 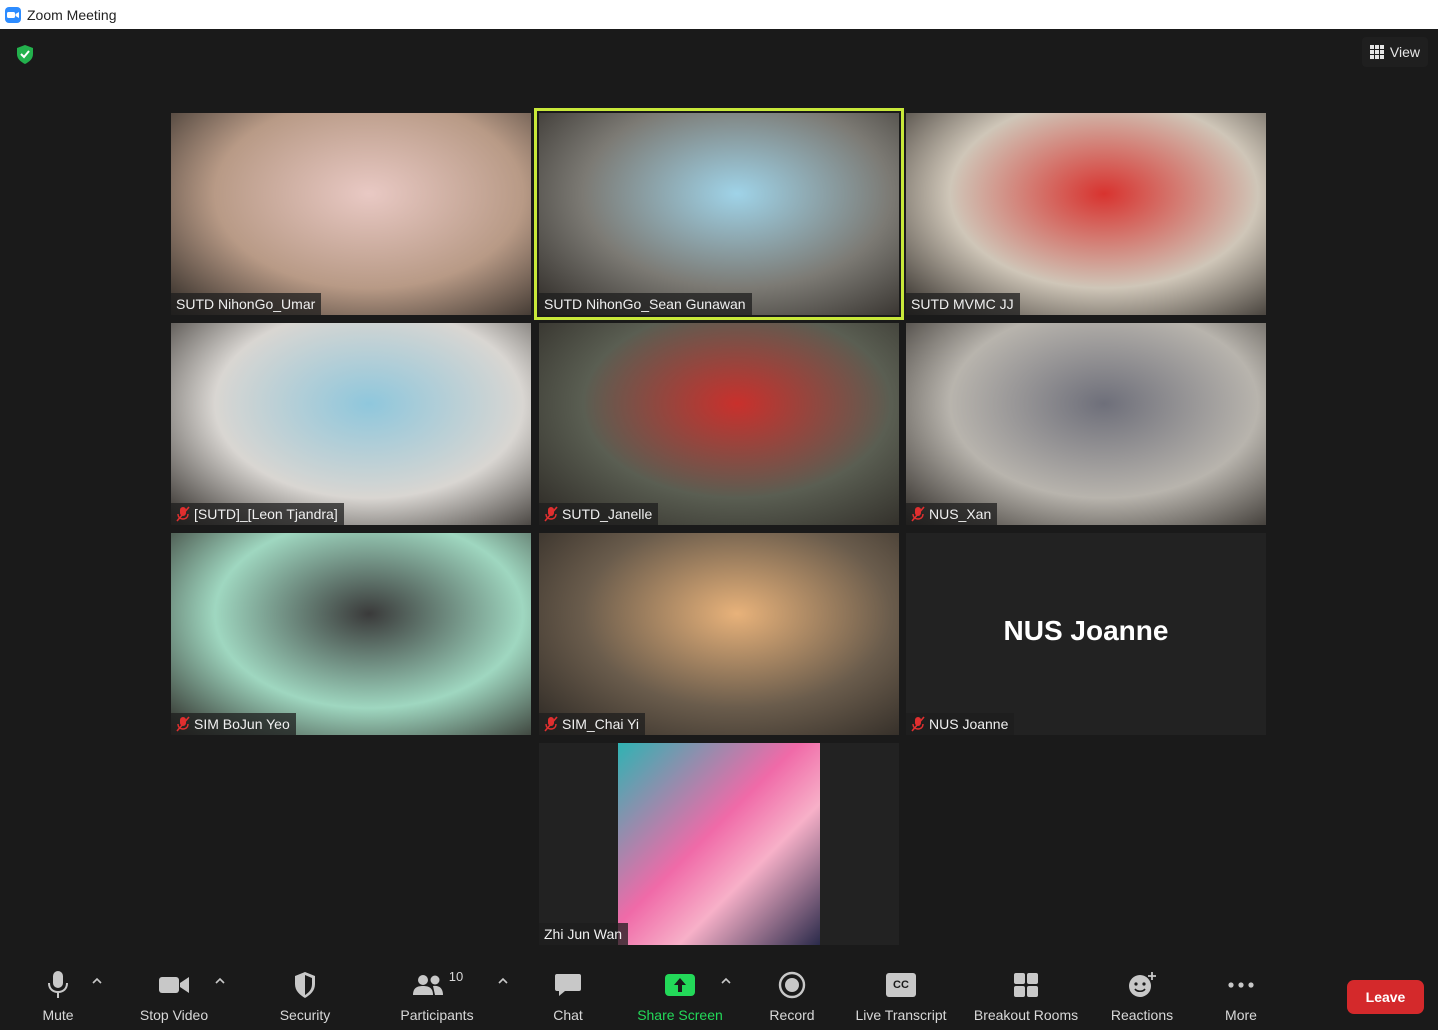 I want to click on leave-button: Leave, so click(x=1385, y=997).